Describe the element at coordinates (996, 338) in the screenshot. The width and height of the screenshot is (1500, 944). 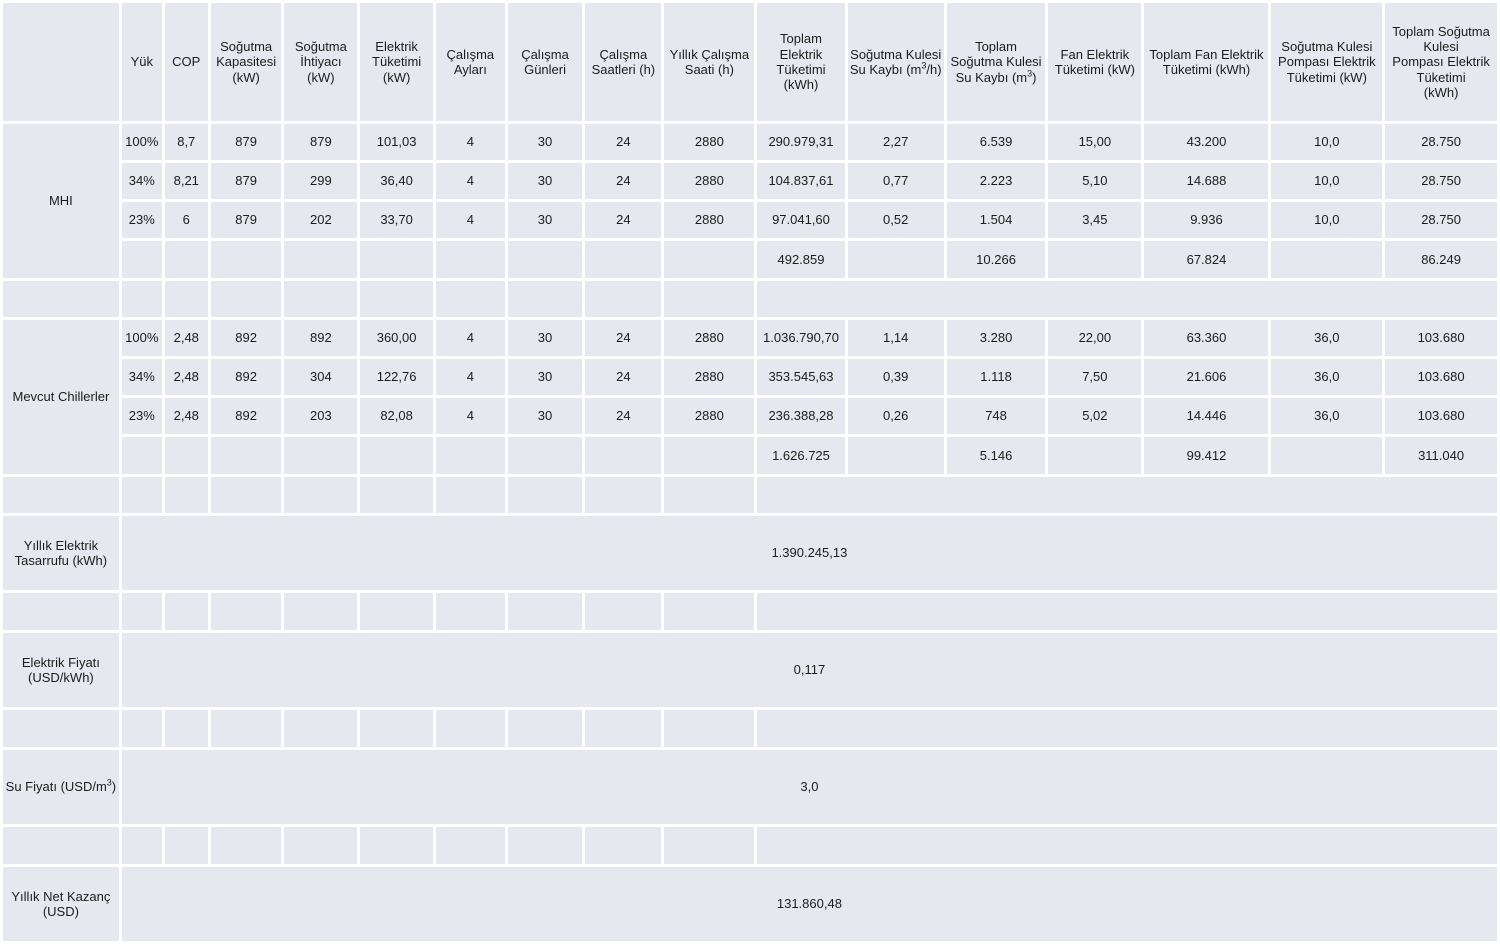
I see `cell-toplam-sk-su-kaybi: 3.280` at that location.